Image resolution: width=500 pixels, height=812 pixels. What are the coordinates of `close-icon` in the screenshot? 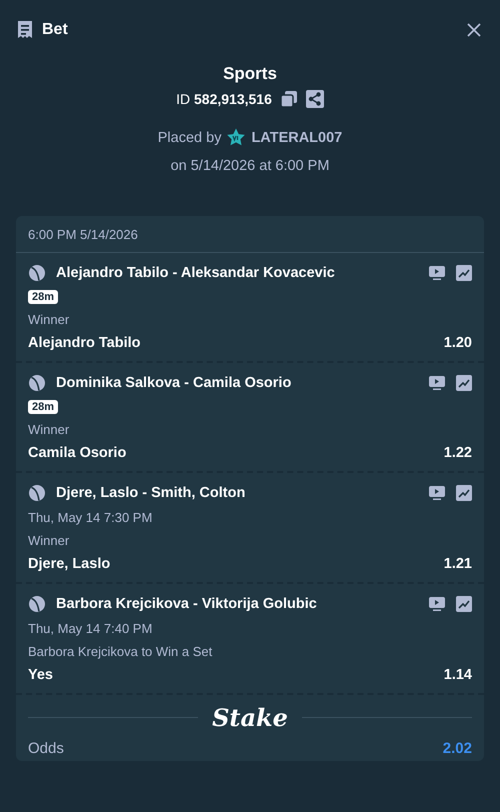 It's located at (474, 30).